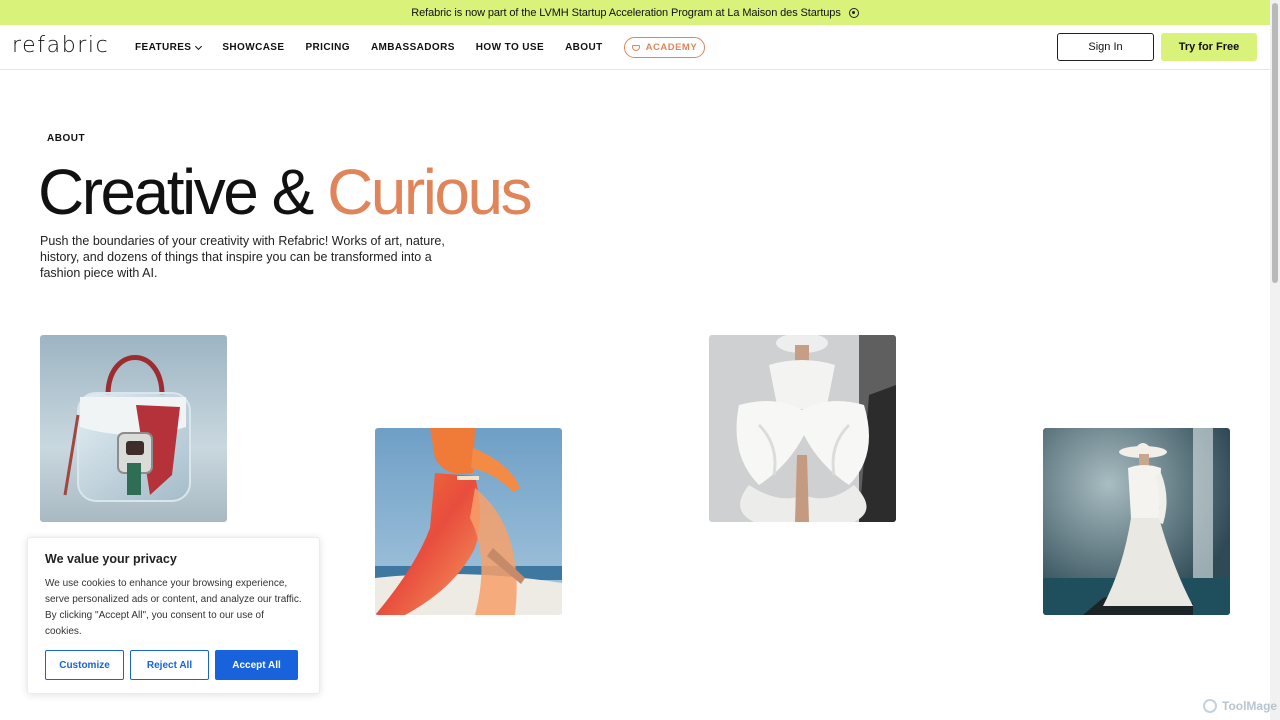 The image size is (1280, 720). I want to click on scrollbar-thumb, so click(1275, 143).